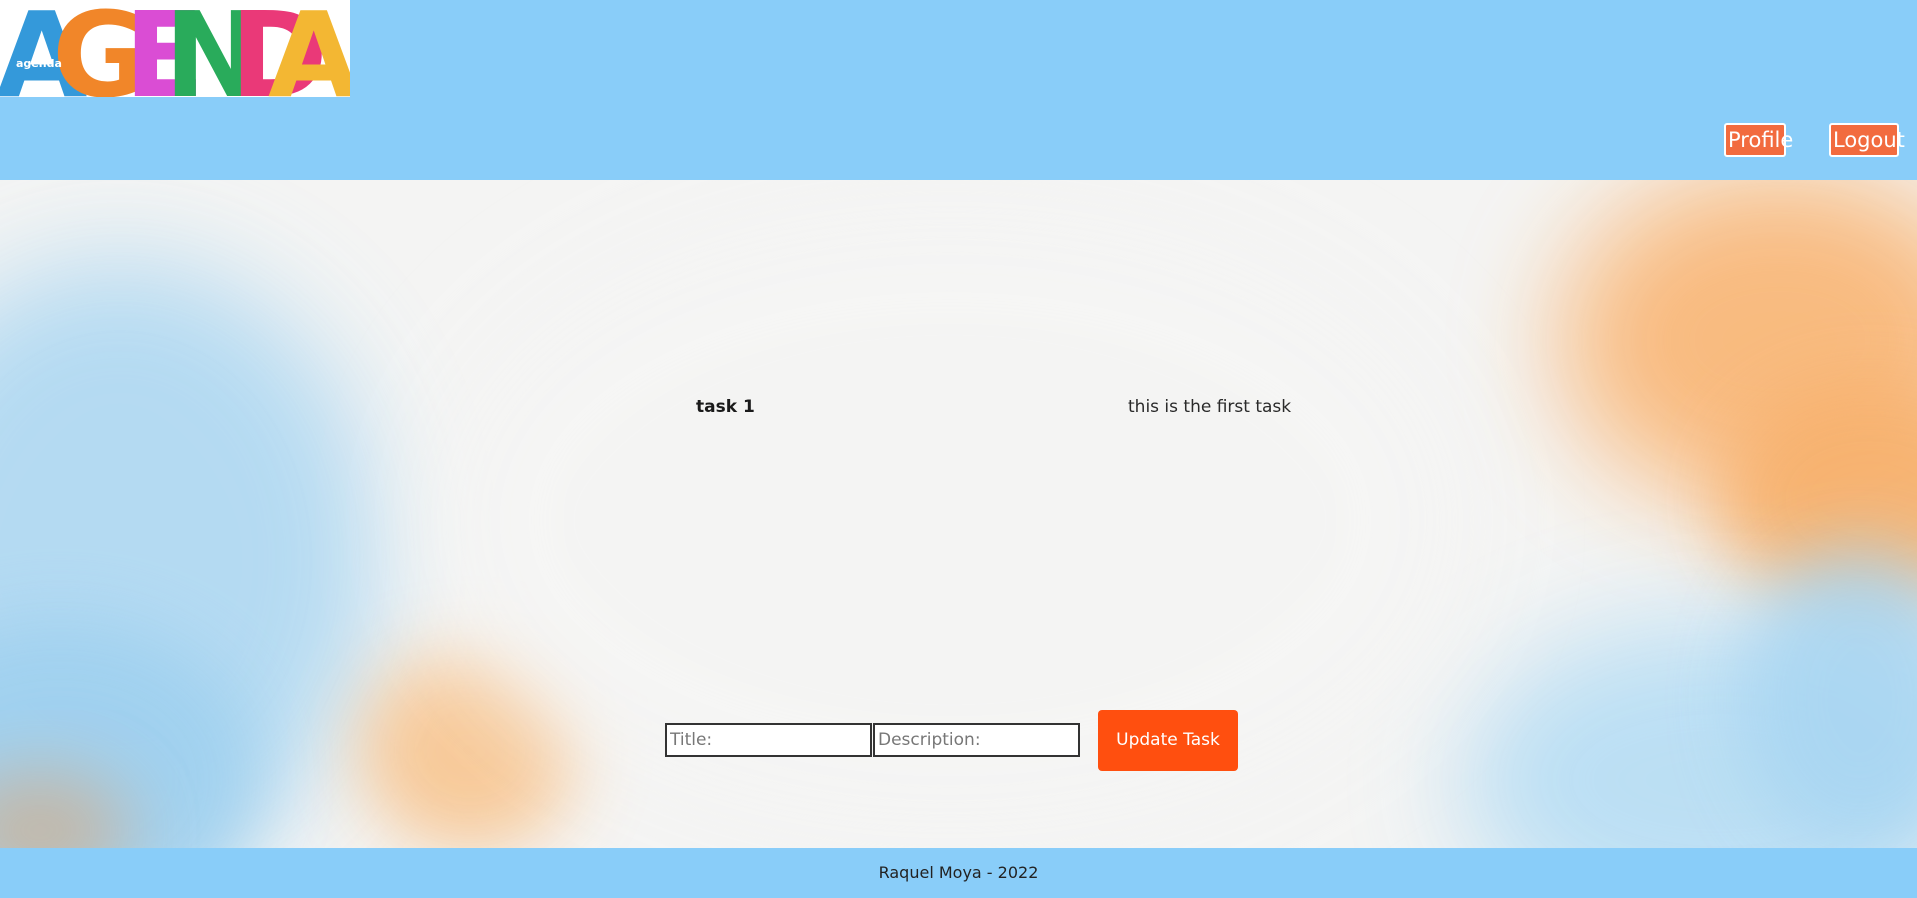 The height and width of the screenshot is (898, 1917). I want to click on footer-credit: Raquel Moya - 2022, so click(958, 872).